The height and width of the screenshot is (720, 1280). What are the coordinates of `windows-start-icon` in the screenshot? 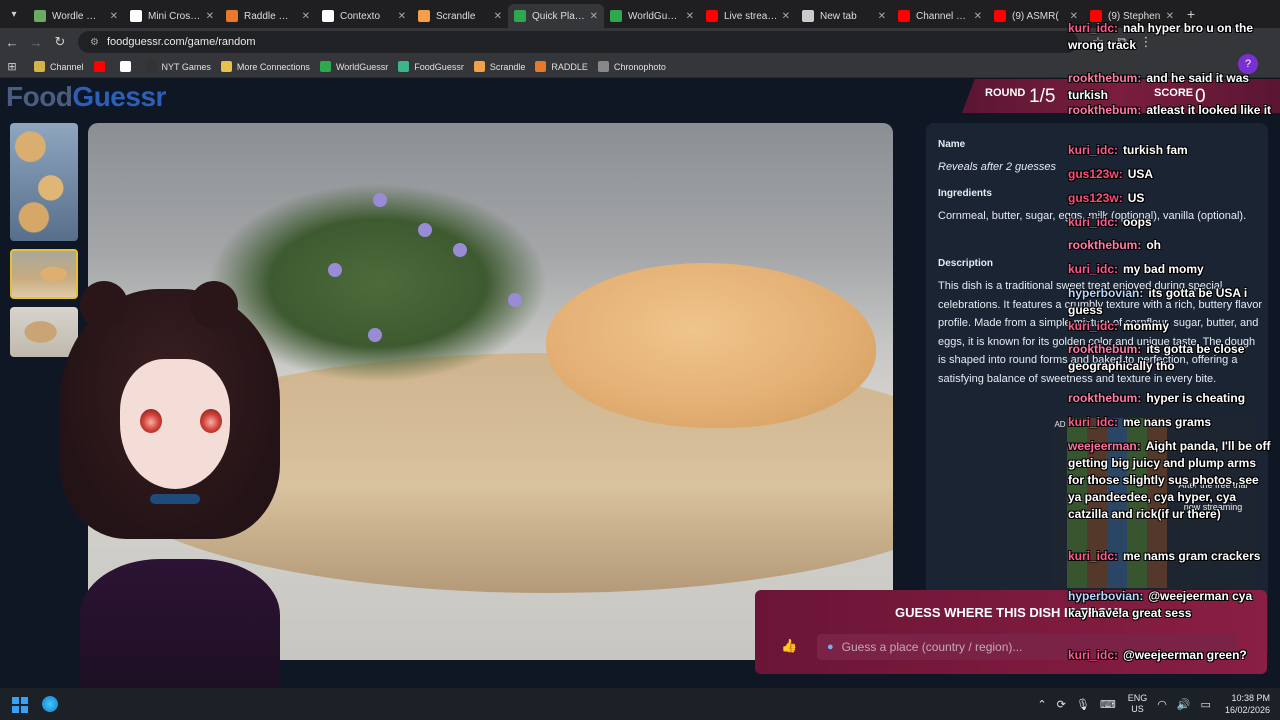 It's located at (20, 705).